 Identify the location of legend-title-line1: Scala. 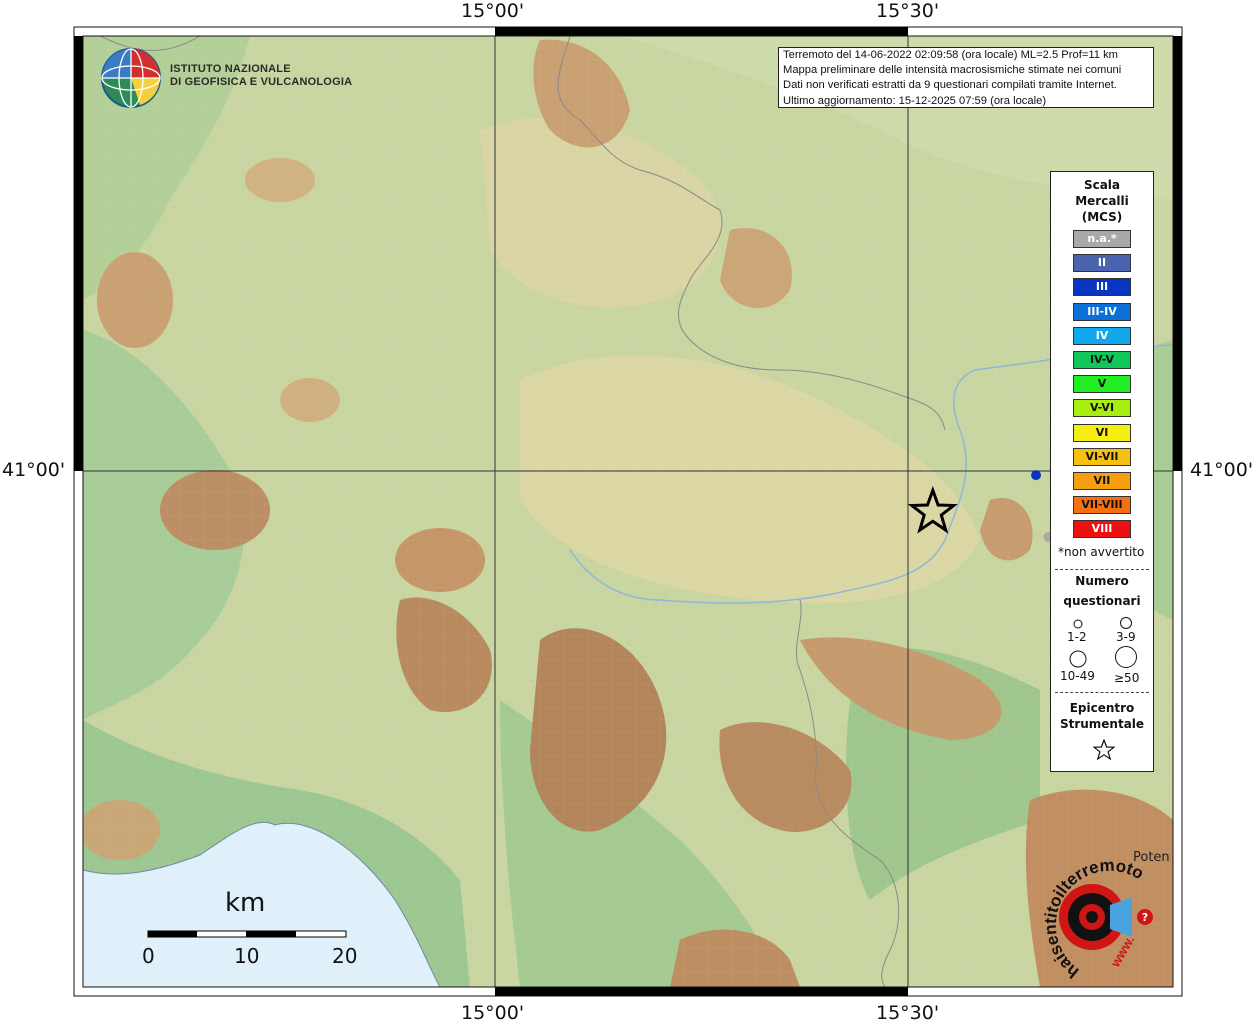
(1102, 185).